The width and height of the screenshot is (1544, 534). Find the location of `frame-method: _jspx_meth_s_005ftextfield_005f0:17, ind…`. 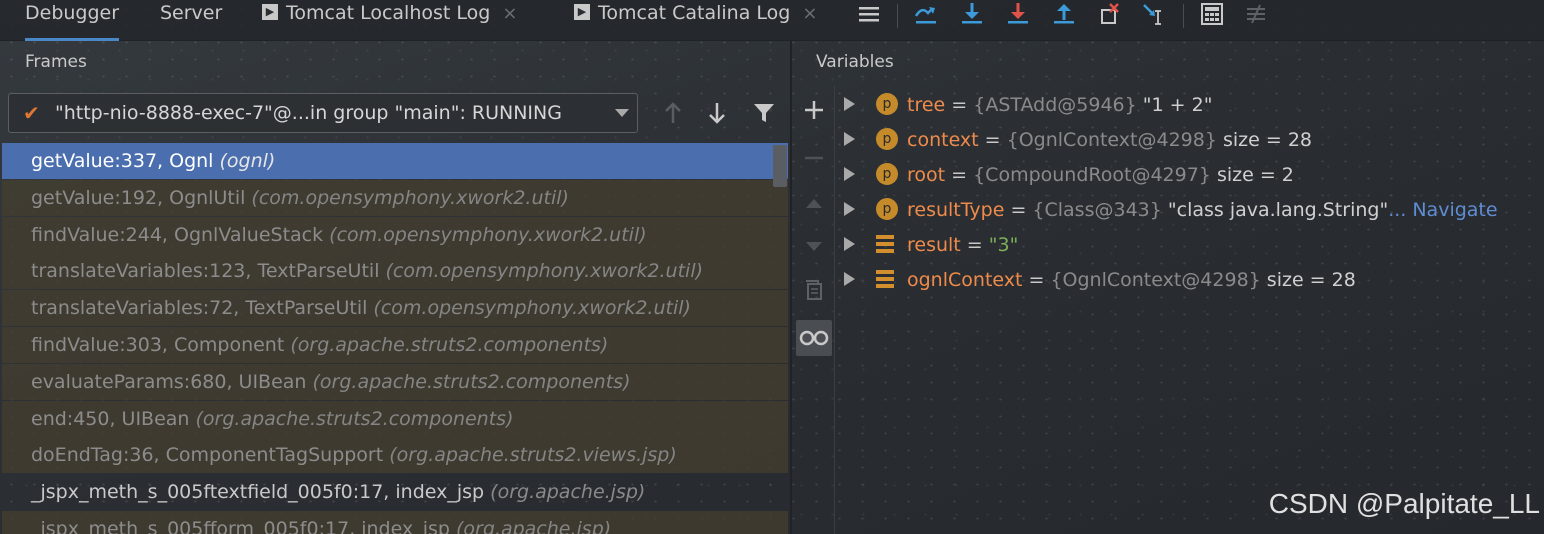

frame-method: _jspx_meth_s_005ftextfield_005f0:17, ind… is located at coordinates (261, 492).